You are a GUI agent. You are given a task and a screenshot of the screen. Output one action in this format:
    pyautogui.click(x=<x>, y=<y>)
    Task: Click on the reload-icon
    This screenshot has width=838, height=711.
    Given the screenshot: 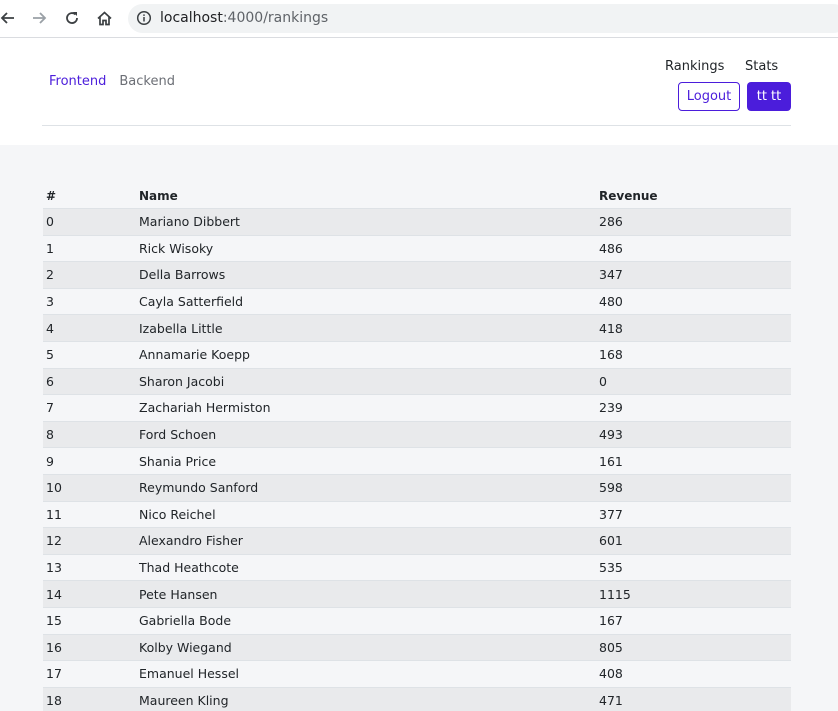 What is the action you would take?
    pyautogui.click(x=72, y=18)
    